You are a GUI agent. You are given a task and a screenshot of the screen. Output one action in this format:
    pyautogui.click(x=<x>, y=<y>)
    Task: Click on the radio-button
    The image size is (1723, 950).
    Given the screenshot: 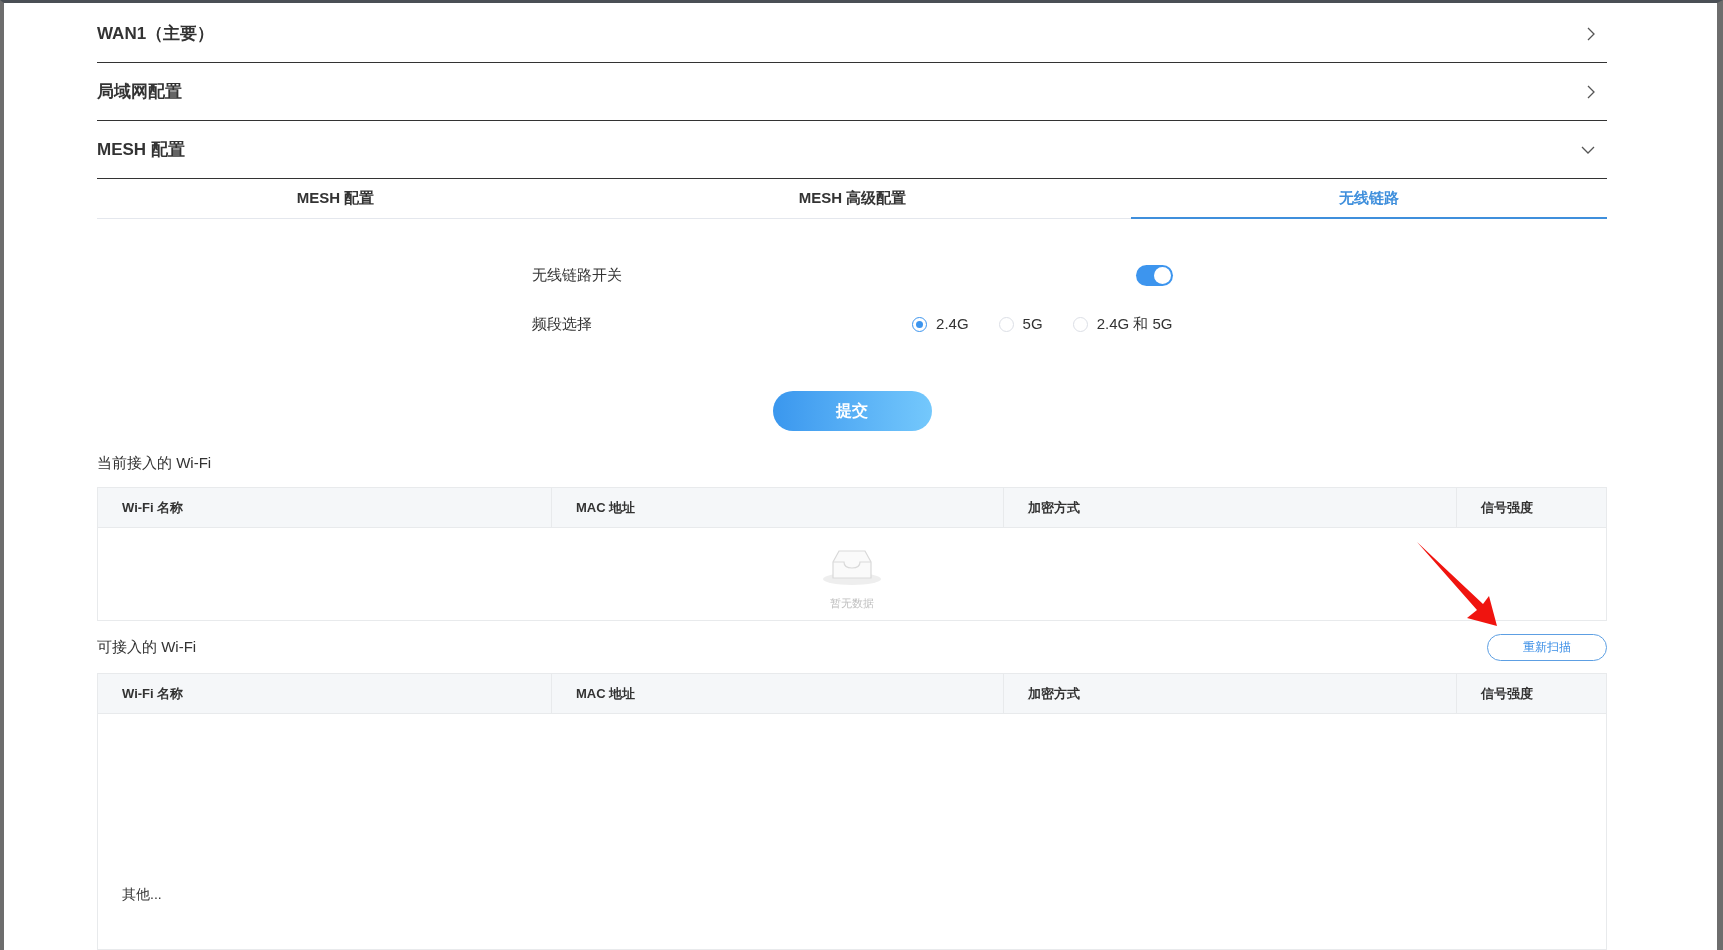 What is the action you would take?
    pyautogui.click(x=920, y=324)
    